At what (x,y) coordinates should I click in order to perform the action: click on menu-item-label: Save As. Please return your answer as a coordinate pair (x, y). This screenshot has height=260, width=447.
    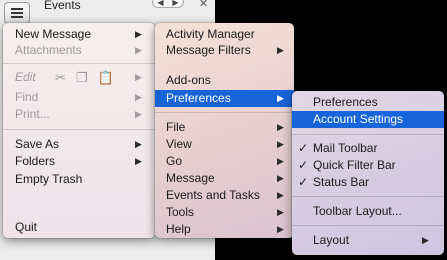
    Looking at the image, I should click on (37, 144).